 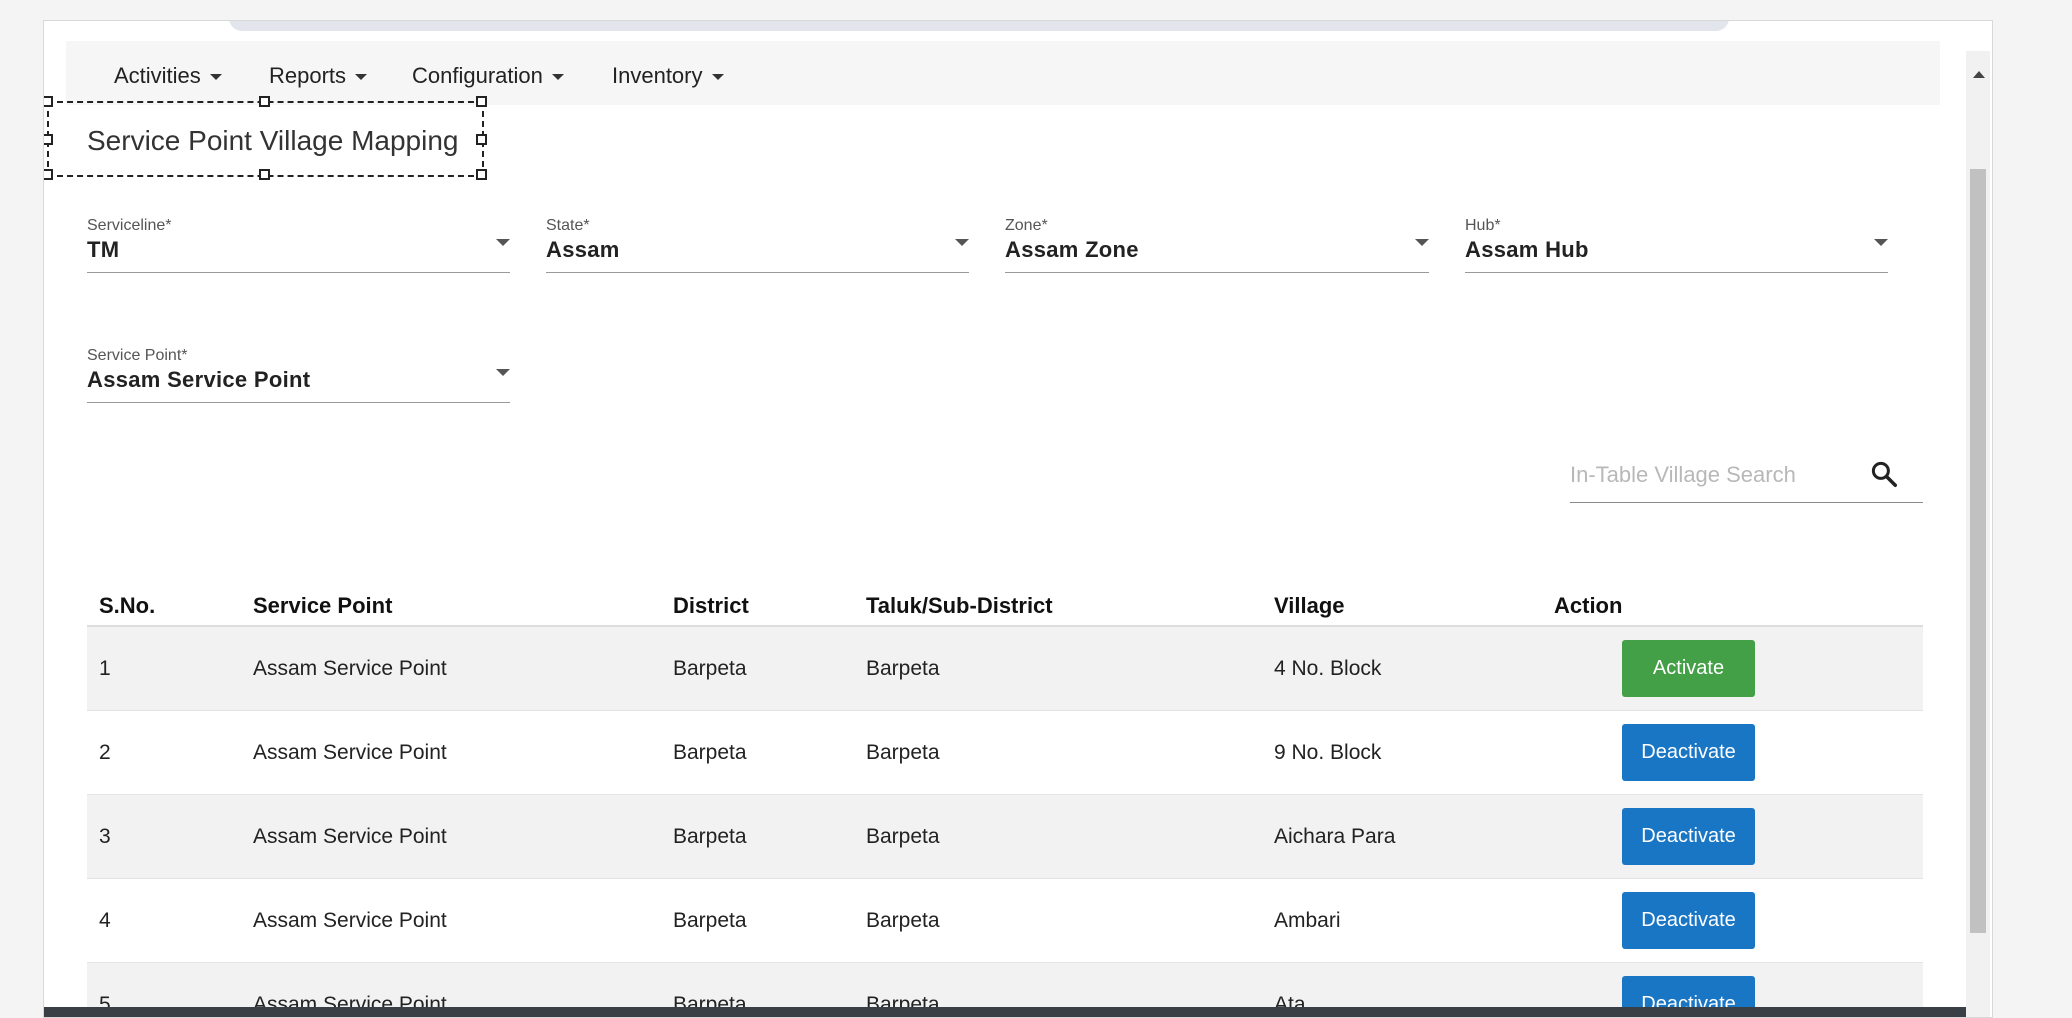 I want to click on cell-village: 9 No. Block, so click(x=1328, y=752).